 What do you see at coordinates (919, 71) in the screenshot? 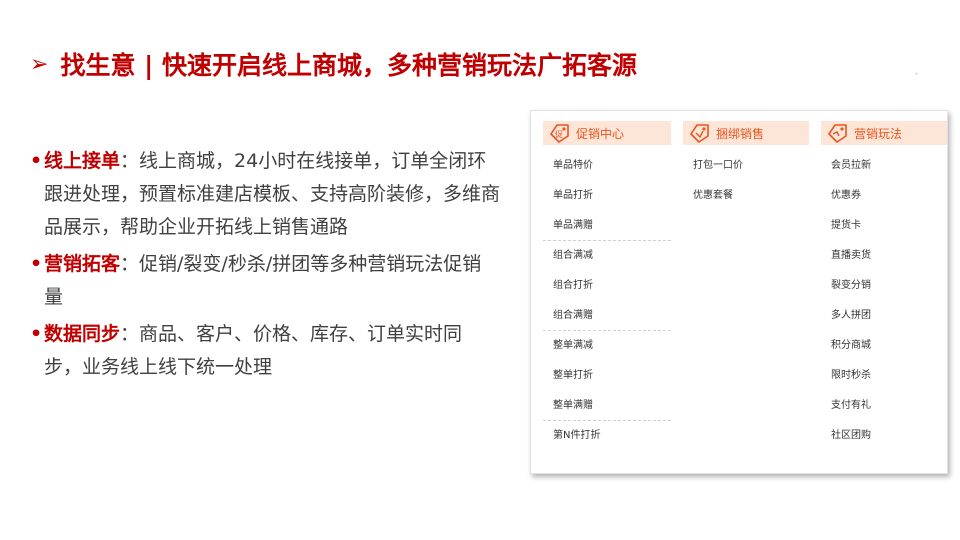
I see `corner-mark: 、` at bounding box center [919, 71].